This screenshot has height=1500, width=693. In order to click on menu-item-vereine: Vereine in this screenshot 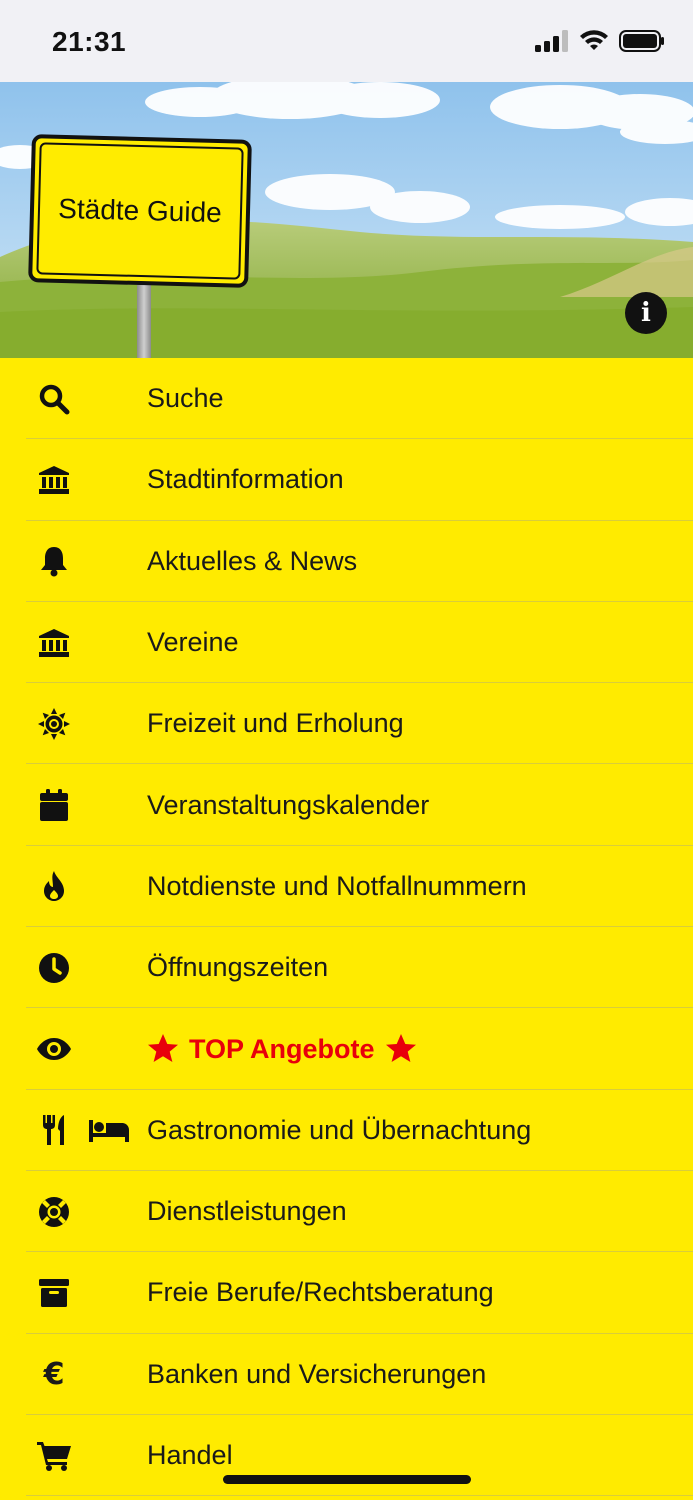, I will do `click(346, 643)`.